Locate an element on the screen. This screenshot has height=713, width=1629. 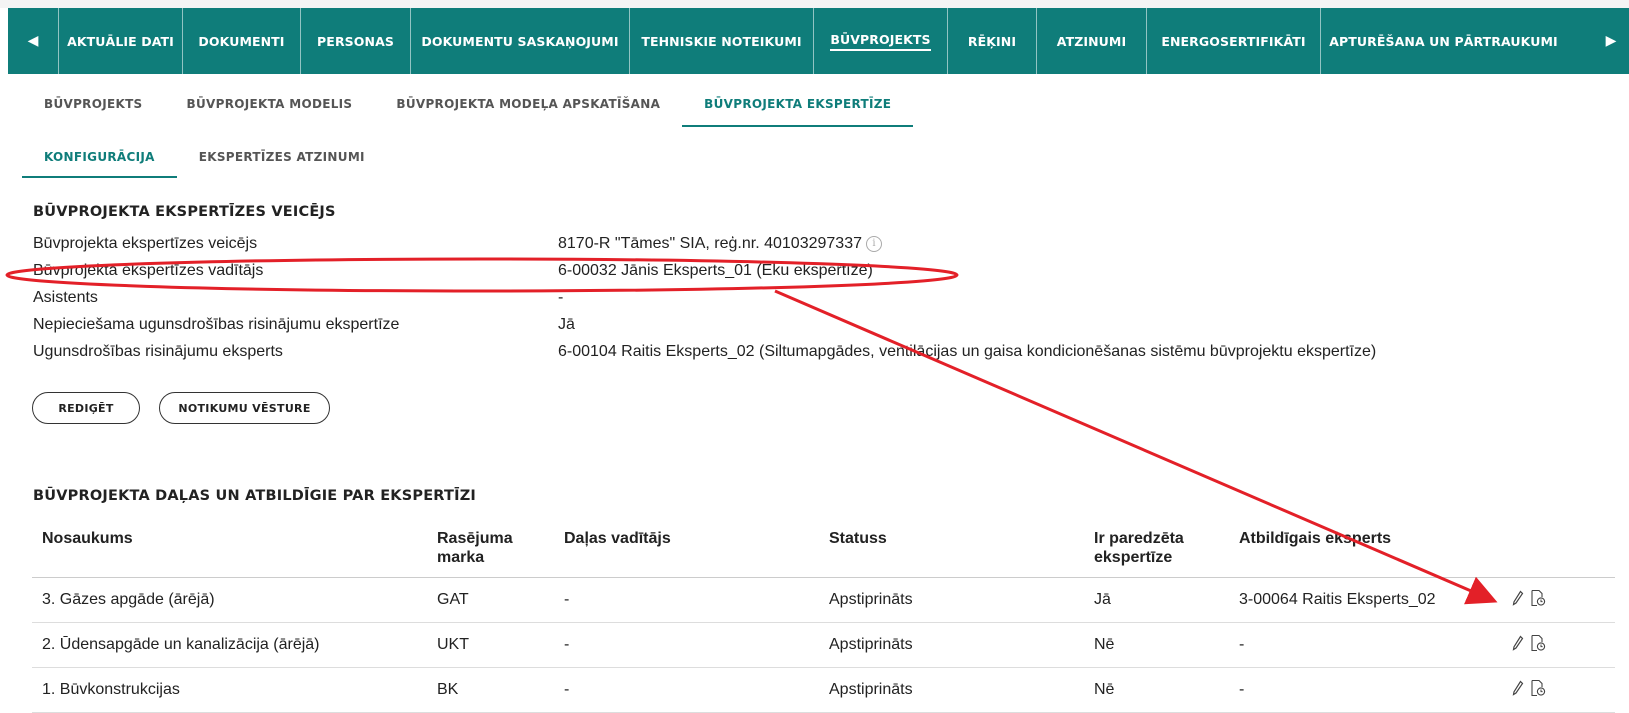
info-label: Būvprojekta ekspertīzes vadītājs is located at coordinates (148, 270).